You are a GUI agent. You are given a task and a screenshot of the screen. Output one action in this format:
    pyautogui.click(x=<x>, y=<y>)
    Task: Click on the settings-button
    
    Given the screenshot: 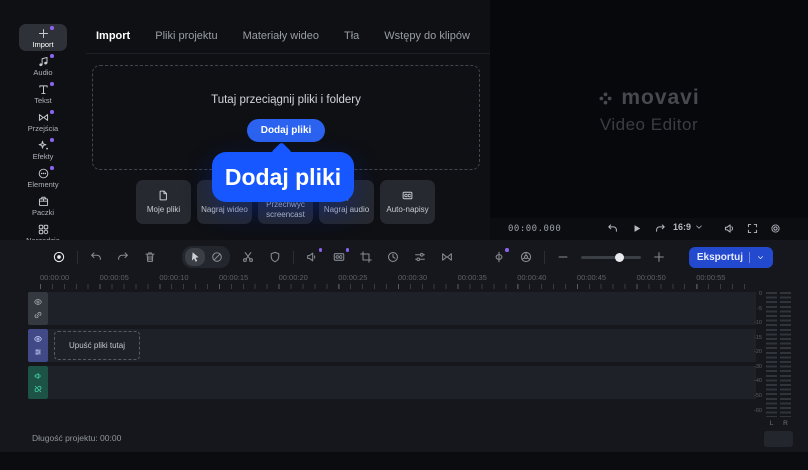 What is the action you would take?
    pyautogui.click(x=775, y=228)
    